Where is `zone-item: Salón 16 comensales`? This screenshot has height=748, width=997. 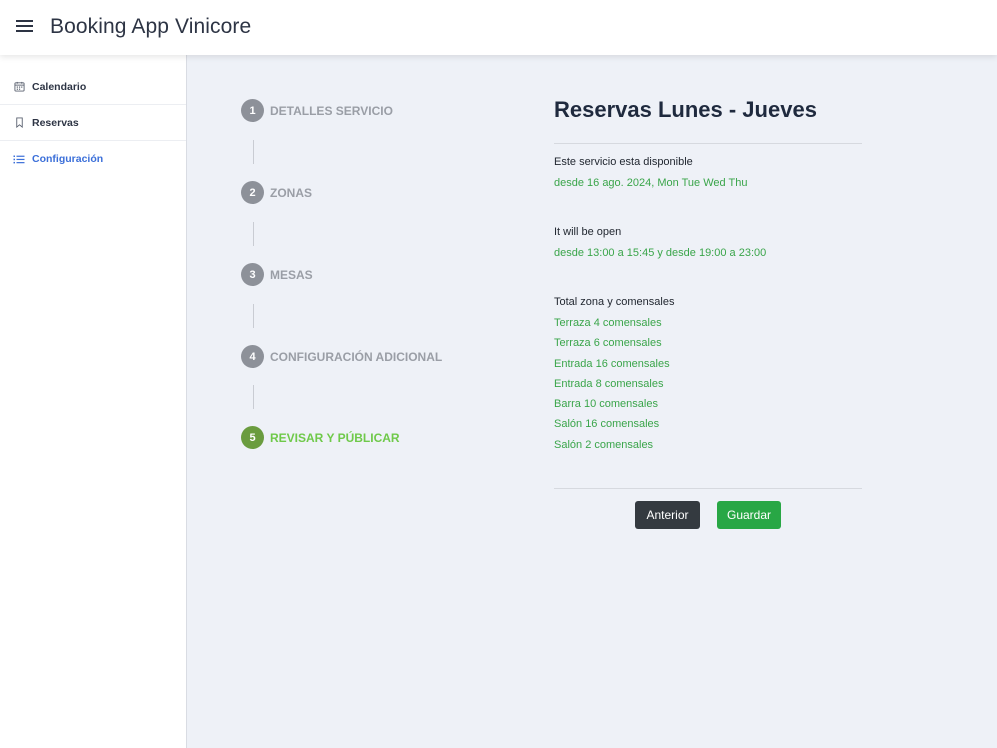 zone-item: Salón 16 comensales is located at coordinates (607, 424).